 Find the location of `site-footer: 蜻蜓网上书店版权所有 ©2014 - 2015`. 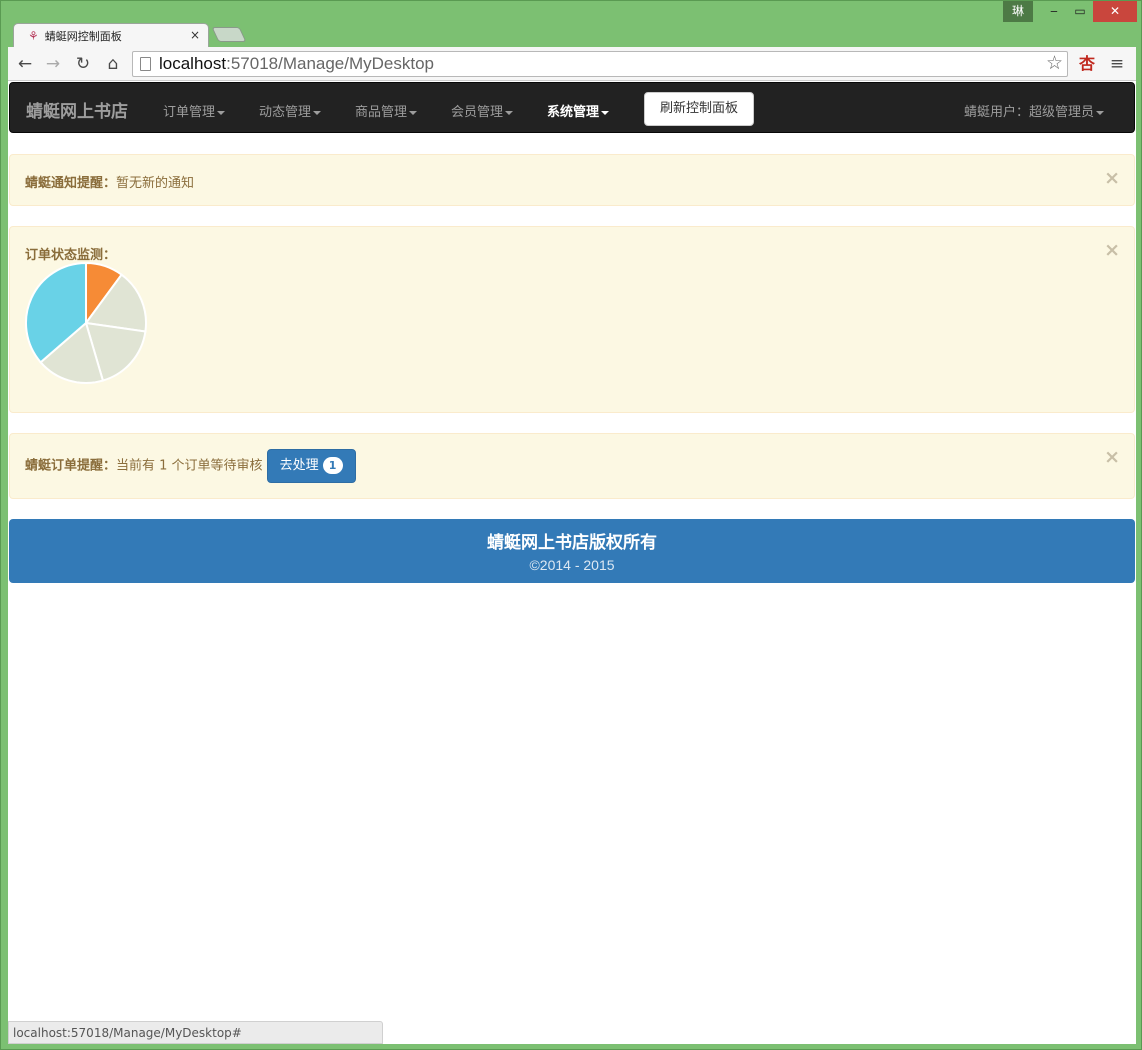

site-footer: 蜻蜓网上书店版权所有 ©2014 - 2015 is located at coordinates (572, 551).